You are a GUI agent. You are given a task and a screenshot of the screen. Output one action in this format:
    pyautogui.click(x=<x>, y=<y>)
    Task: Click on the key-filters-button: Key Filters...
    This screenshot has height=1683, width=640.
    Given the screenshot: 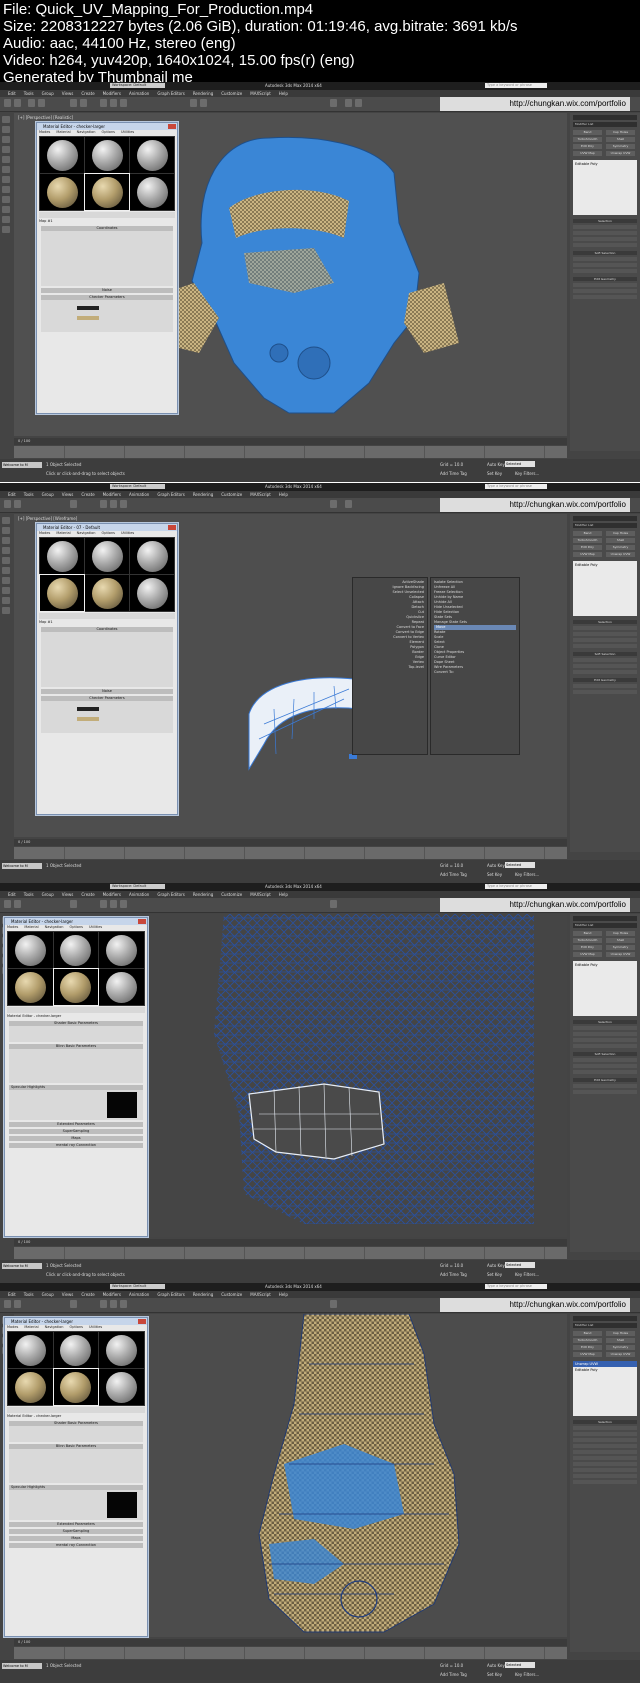 What is the action you would take?
    pyautogui.click(x=527, y=1674)
    